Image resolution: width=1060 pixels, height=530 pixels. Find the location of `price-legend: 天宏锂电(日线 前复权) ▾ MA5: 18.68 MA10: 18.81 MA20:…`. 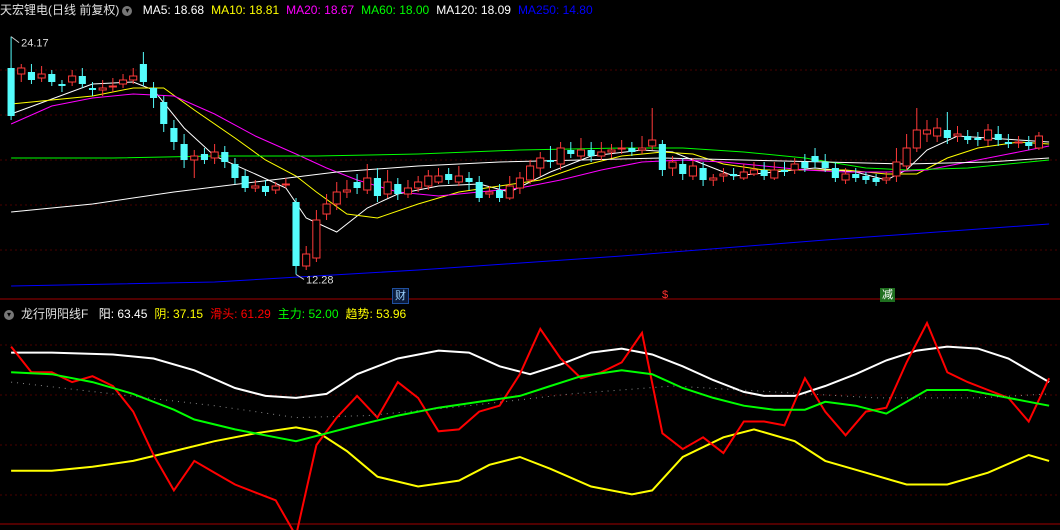

price-legend: 天宏锂电(日线 前复权) ▾ MA5: 18.68 MA10: 18.81 MA20:… is located at coordinates (300, 10).